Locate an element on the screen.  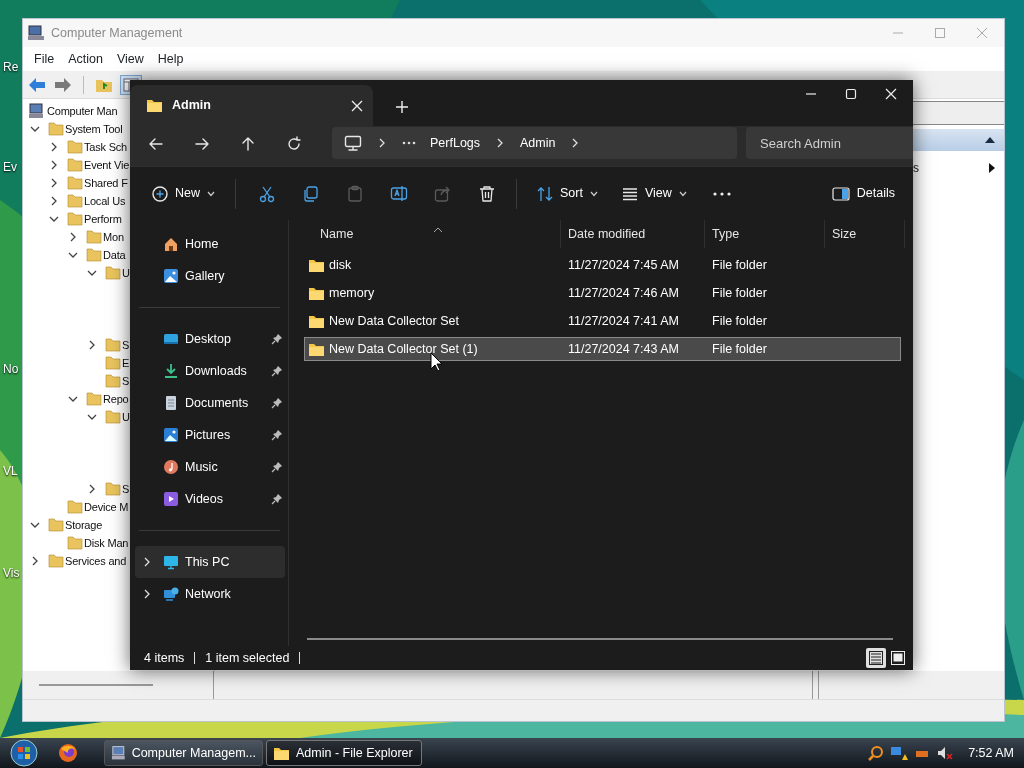
column-header: Date modified is located at coordinates (633, 234).